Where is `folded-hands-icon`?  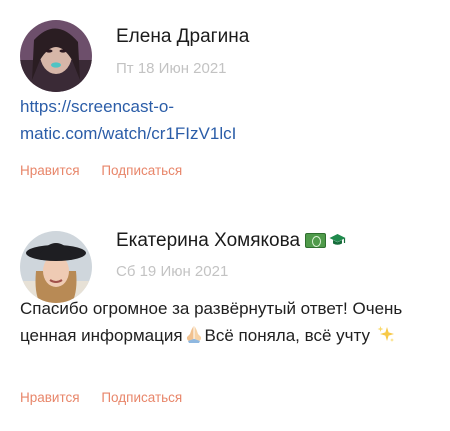 folded-hands-icon is located at coordinates (194, 334).